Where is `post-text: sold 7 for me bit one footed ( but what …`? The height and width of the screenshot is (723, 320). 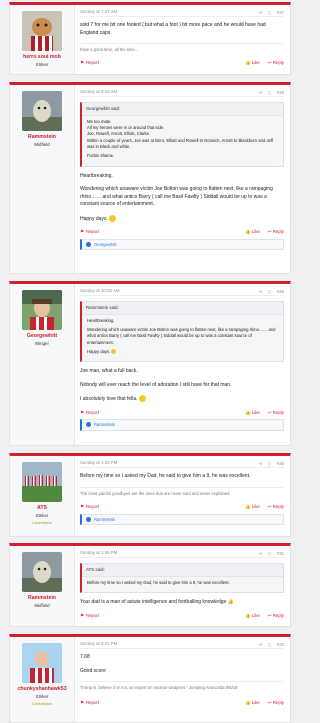
post-text: sold 7 for me bit one footed ( but what … is located at coordinates (173, 29).